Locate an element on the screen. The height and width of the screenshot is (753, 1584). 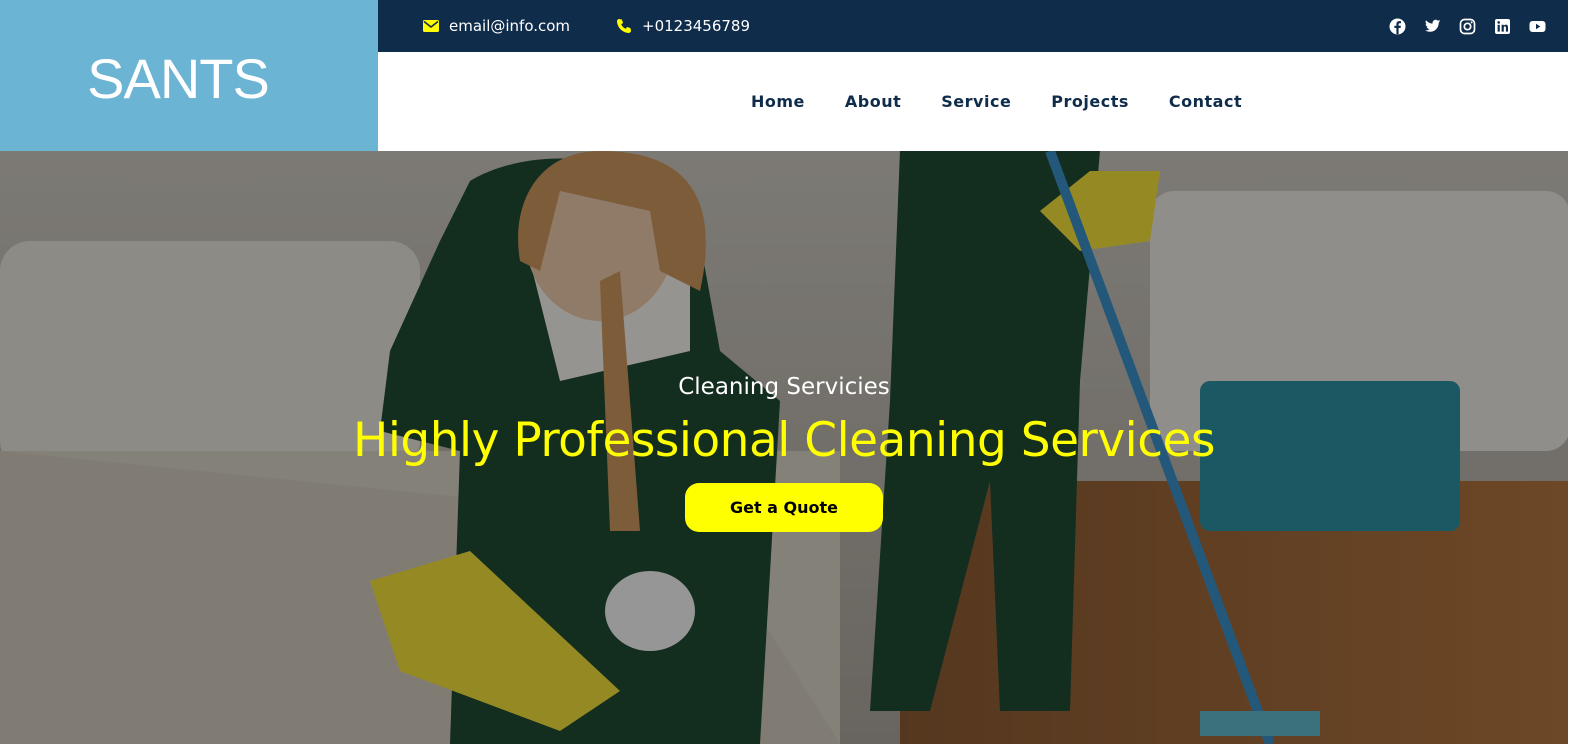
nav-item-about: About is located at coordinates (873, 101).